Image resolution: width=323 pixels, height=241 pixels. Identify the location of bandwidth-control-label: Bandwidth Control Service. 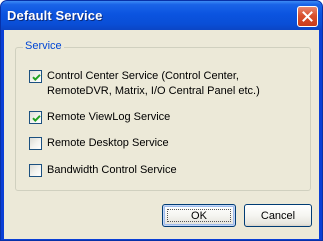
(112, 170).